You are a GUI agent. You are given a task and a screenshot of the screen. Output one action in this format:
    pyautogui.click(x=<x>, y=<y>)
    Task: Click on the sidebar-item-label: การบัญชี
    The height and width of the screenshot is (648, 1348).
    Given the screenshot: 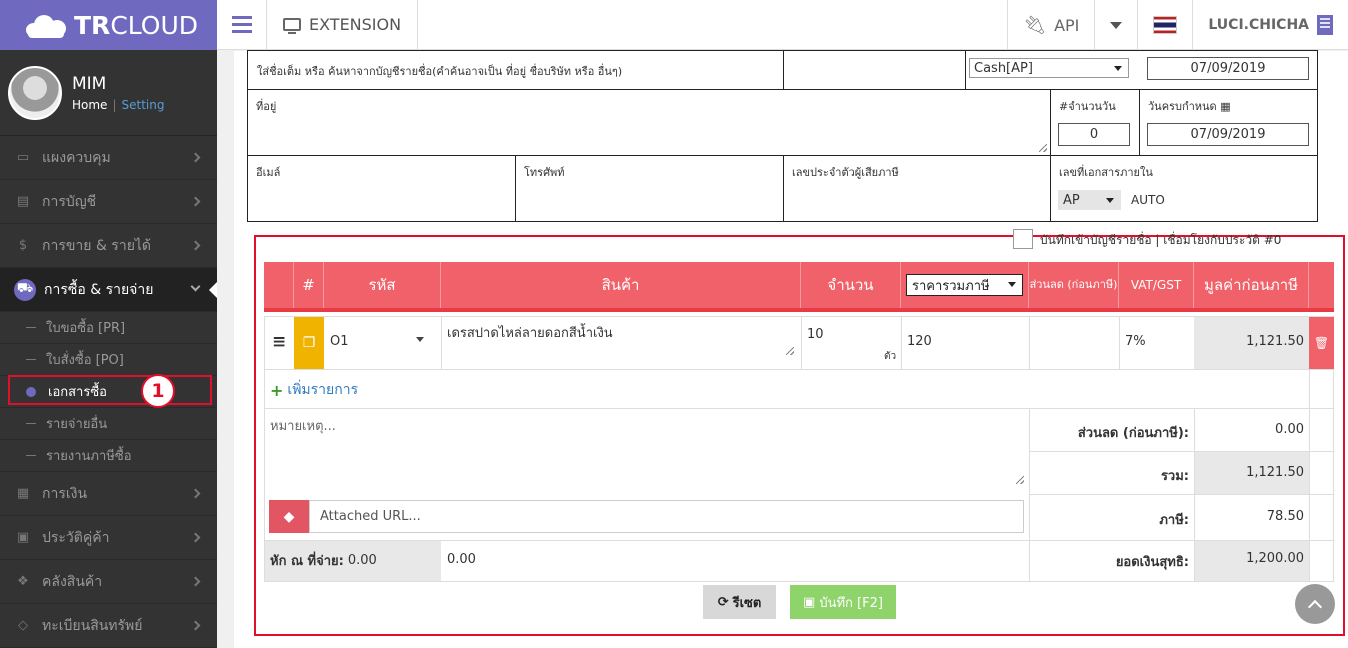 What is the action you would take?
    pyautogui.click(x=69, y=201)
    